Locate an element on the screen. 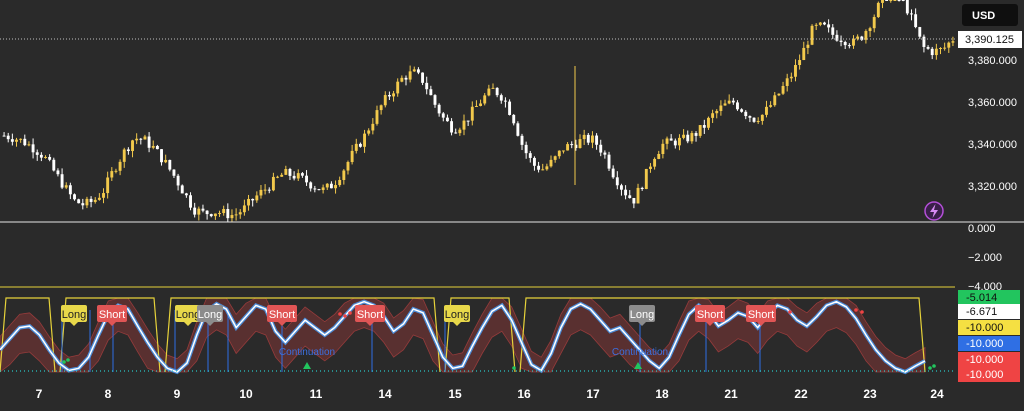 The image size is (1024, 411). oscillator-value-badge: -5.014 is located at coordinates (989, 297).